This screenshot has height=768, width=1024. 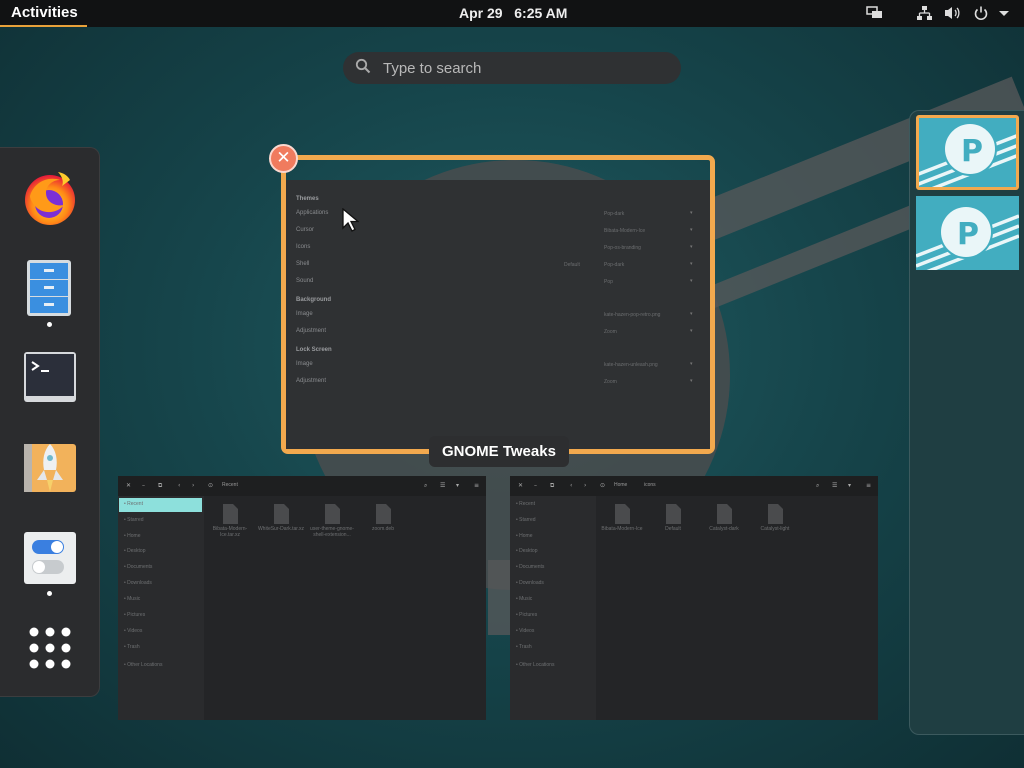 I want to click on dash-app-terminal, so click(x=50, y=378).